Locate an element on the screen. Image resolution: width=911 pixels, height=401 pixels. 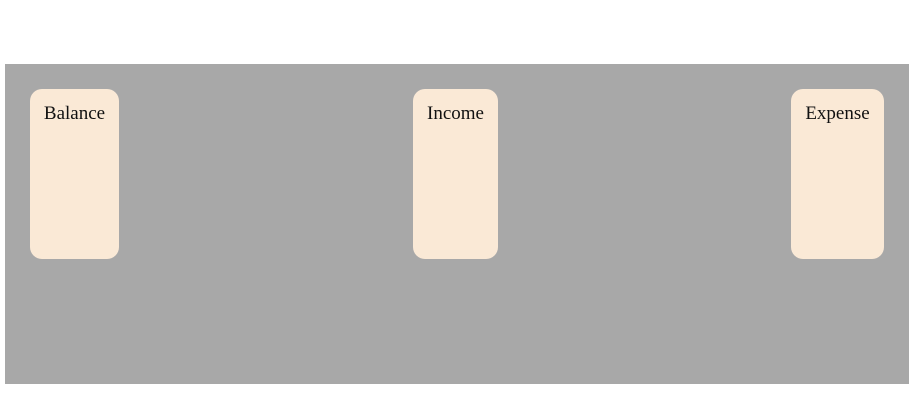
balance-card-label: Balance is located at coordinates (74, 113).